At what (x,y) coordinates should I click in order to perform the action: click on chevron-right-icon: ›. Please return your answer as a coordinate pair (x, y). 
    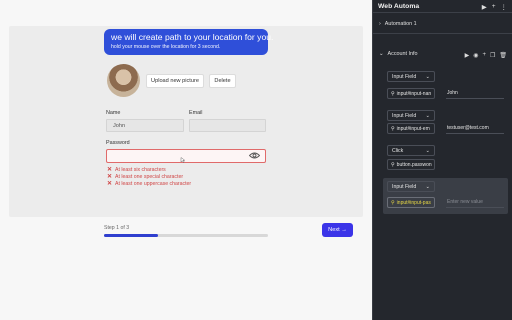
    Looking at the image, I should click on (380, 24).